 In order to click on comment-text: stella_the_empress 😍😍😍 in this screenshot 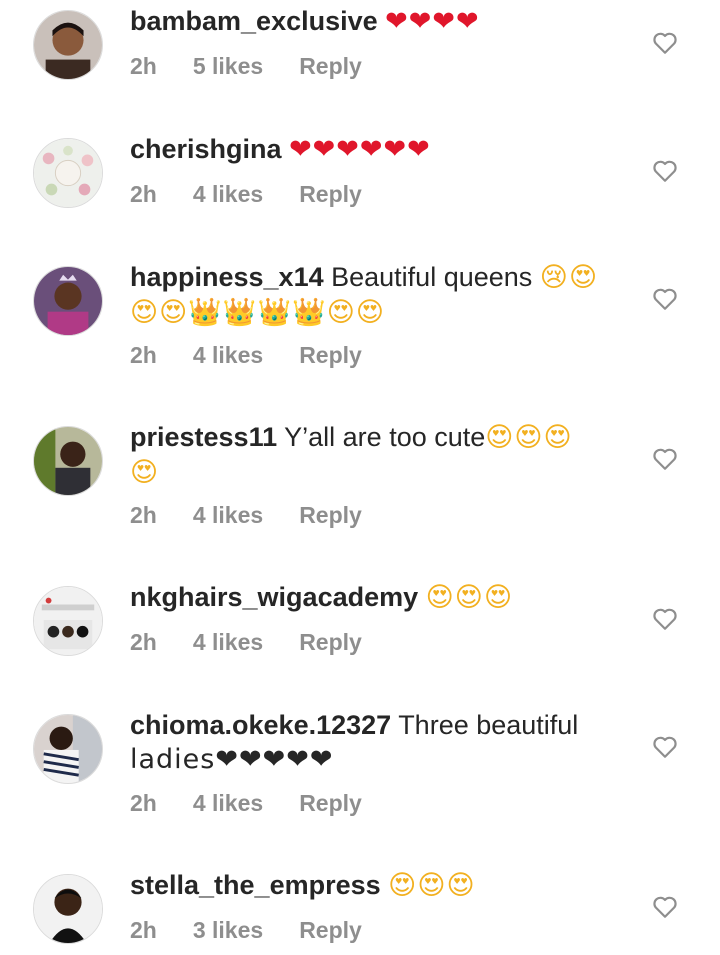, I will do `click(375, 885)`.